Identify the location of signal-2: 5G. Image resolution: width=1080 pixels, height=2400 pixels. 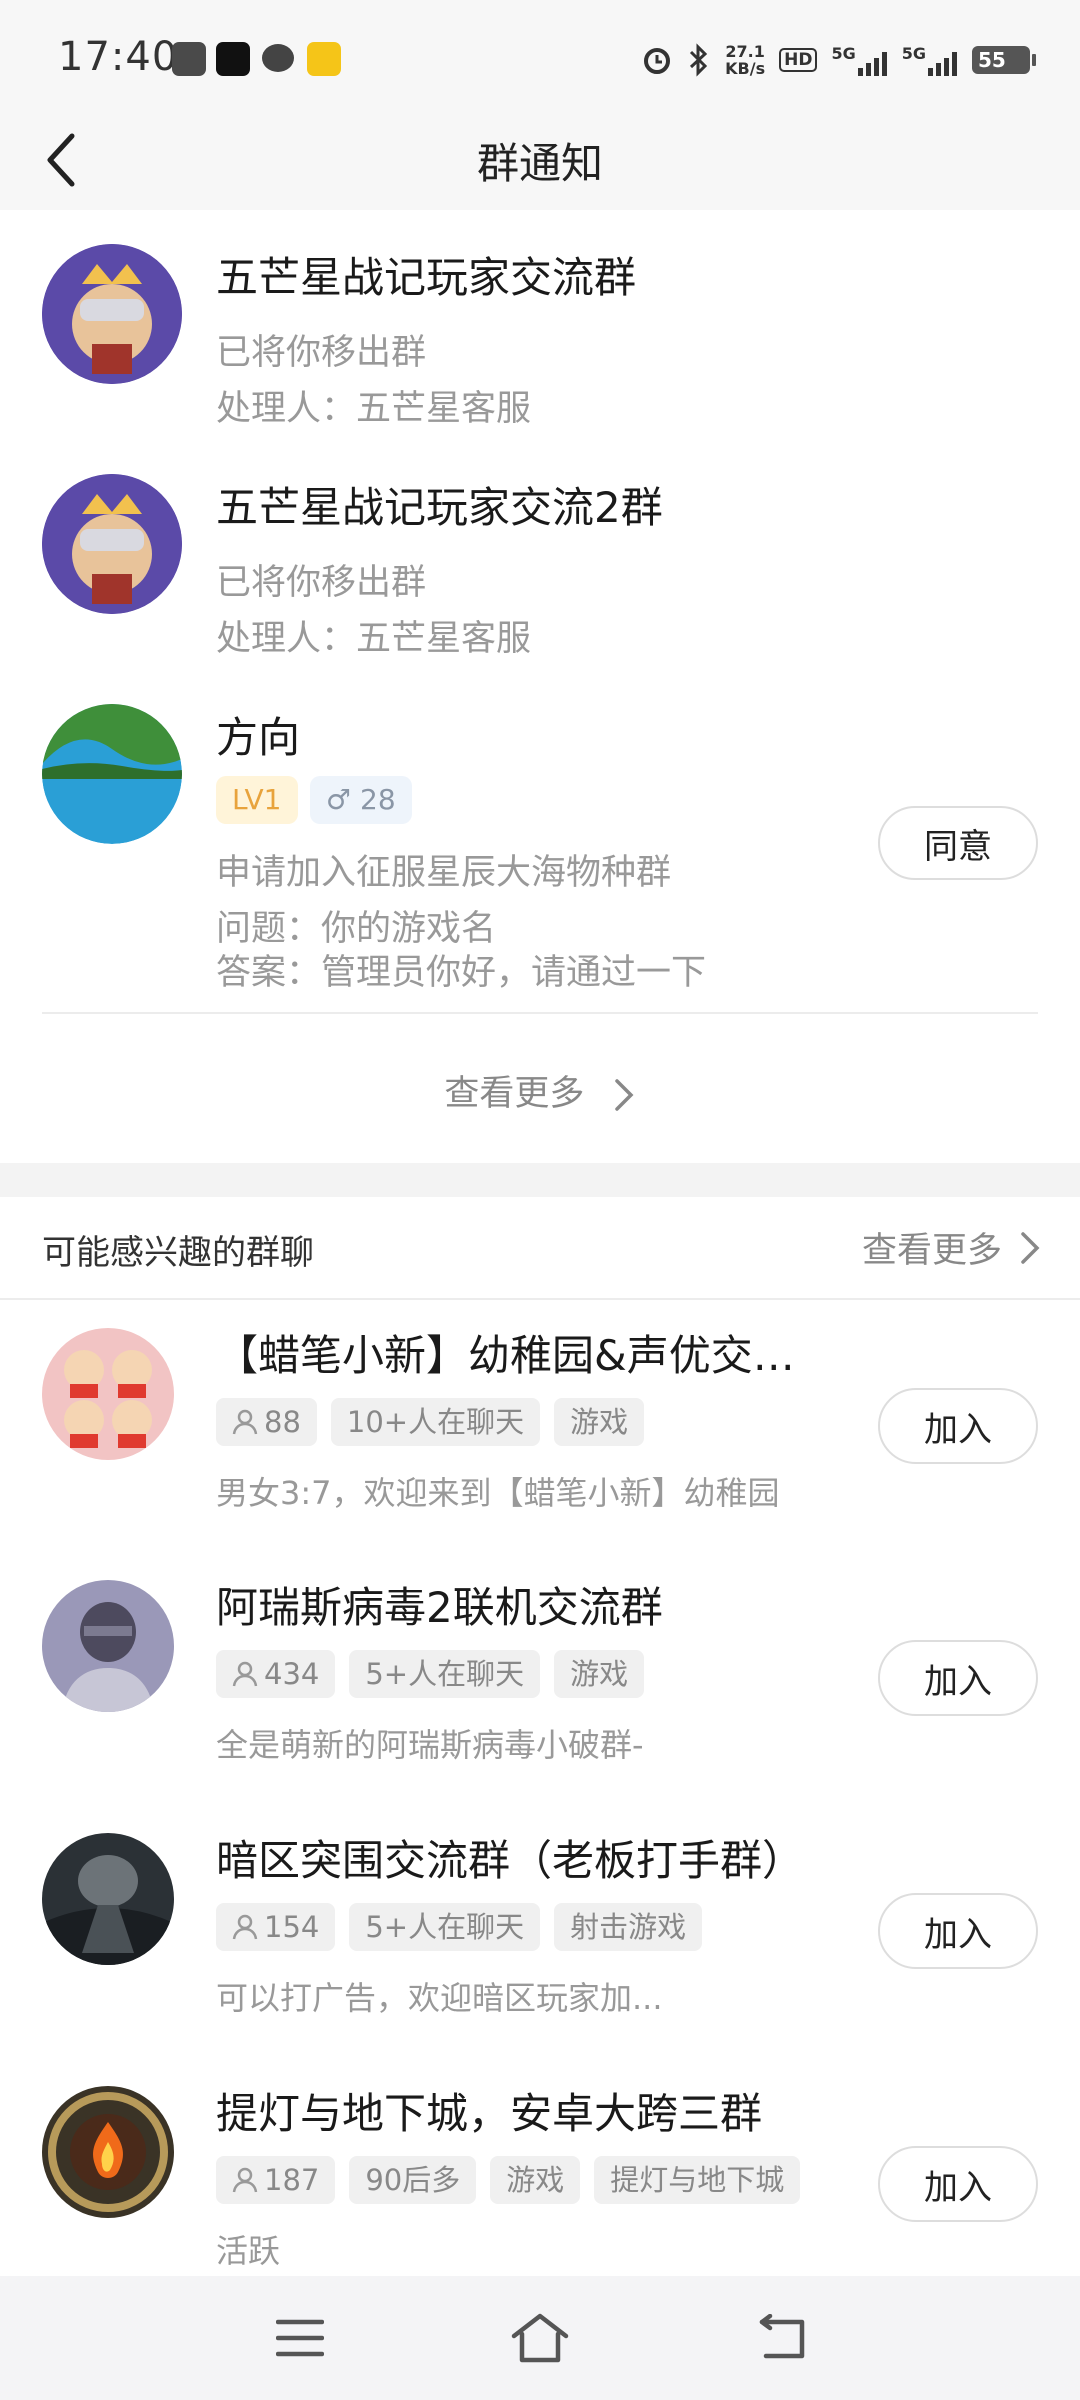
(930, 60).